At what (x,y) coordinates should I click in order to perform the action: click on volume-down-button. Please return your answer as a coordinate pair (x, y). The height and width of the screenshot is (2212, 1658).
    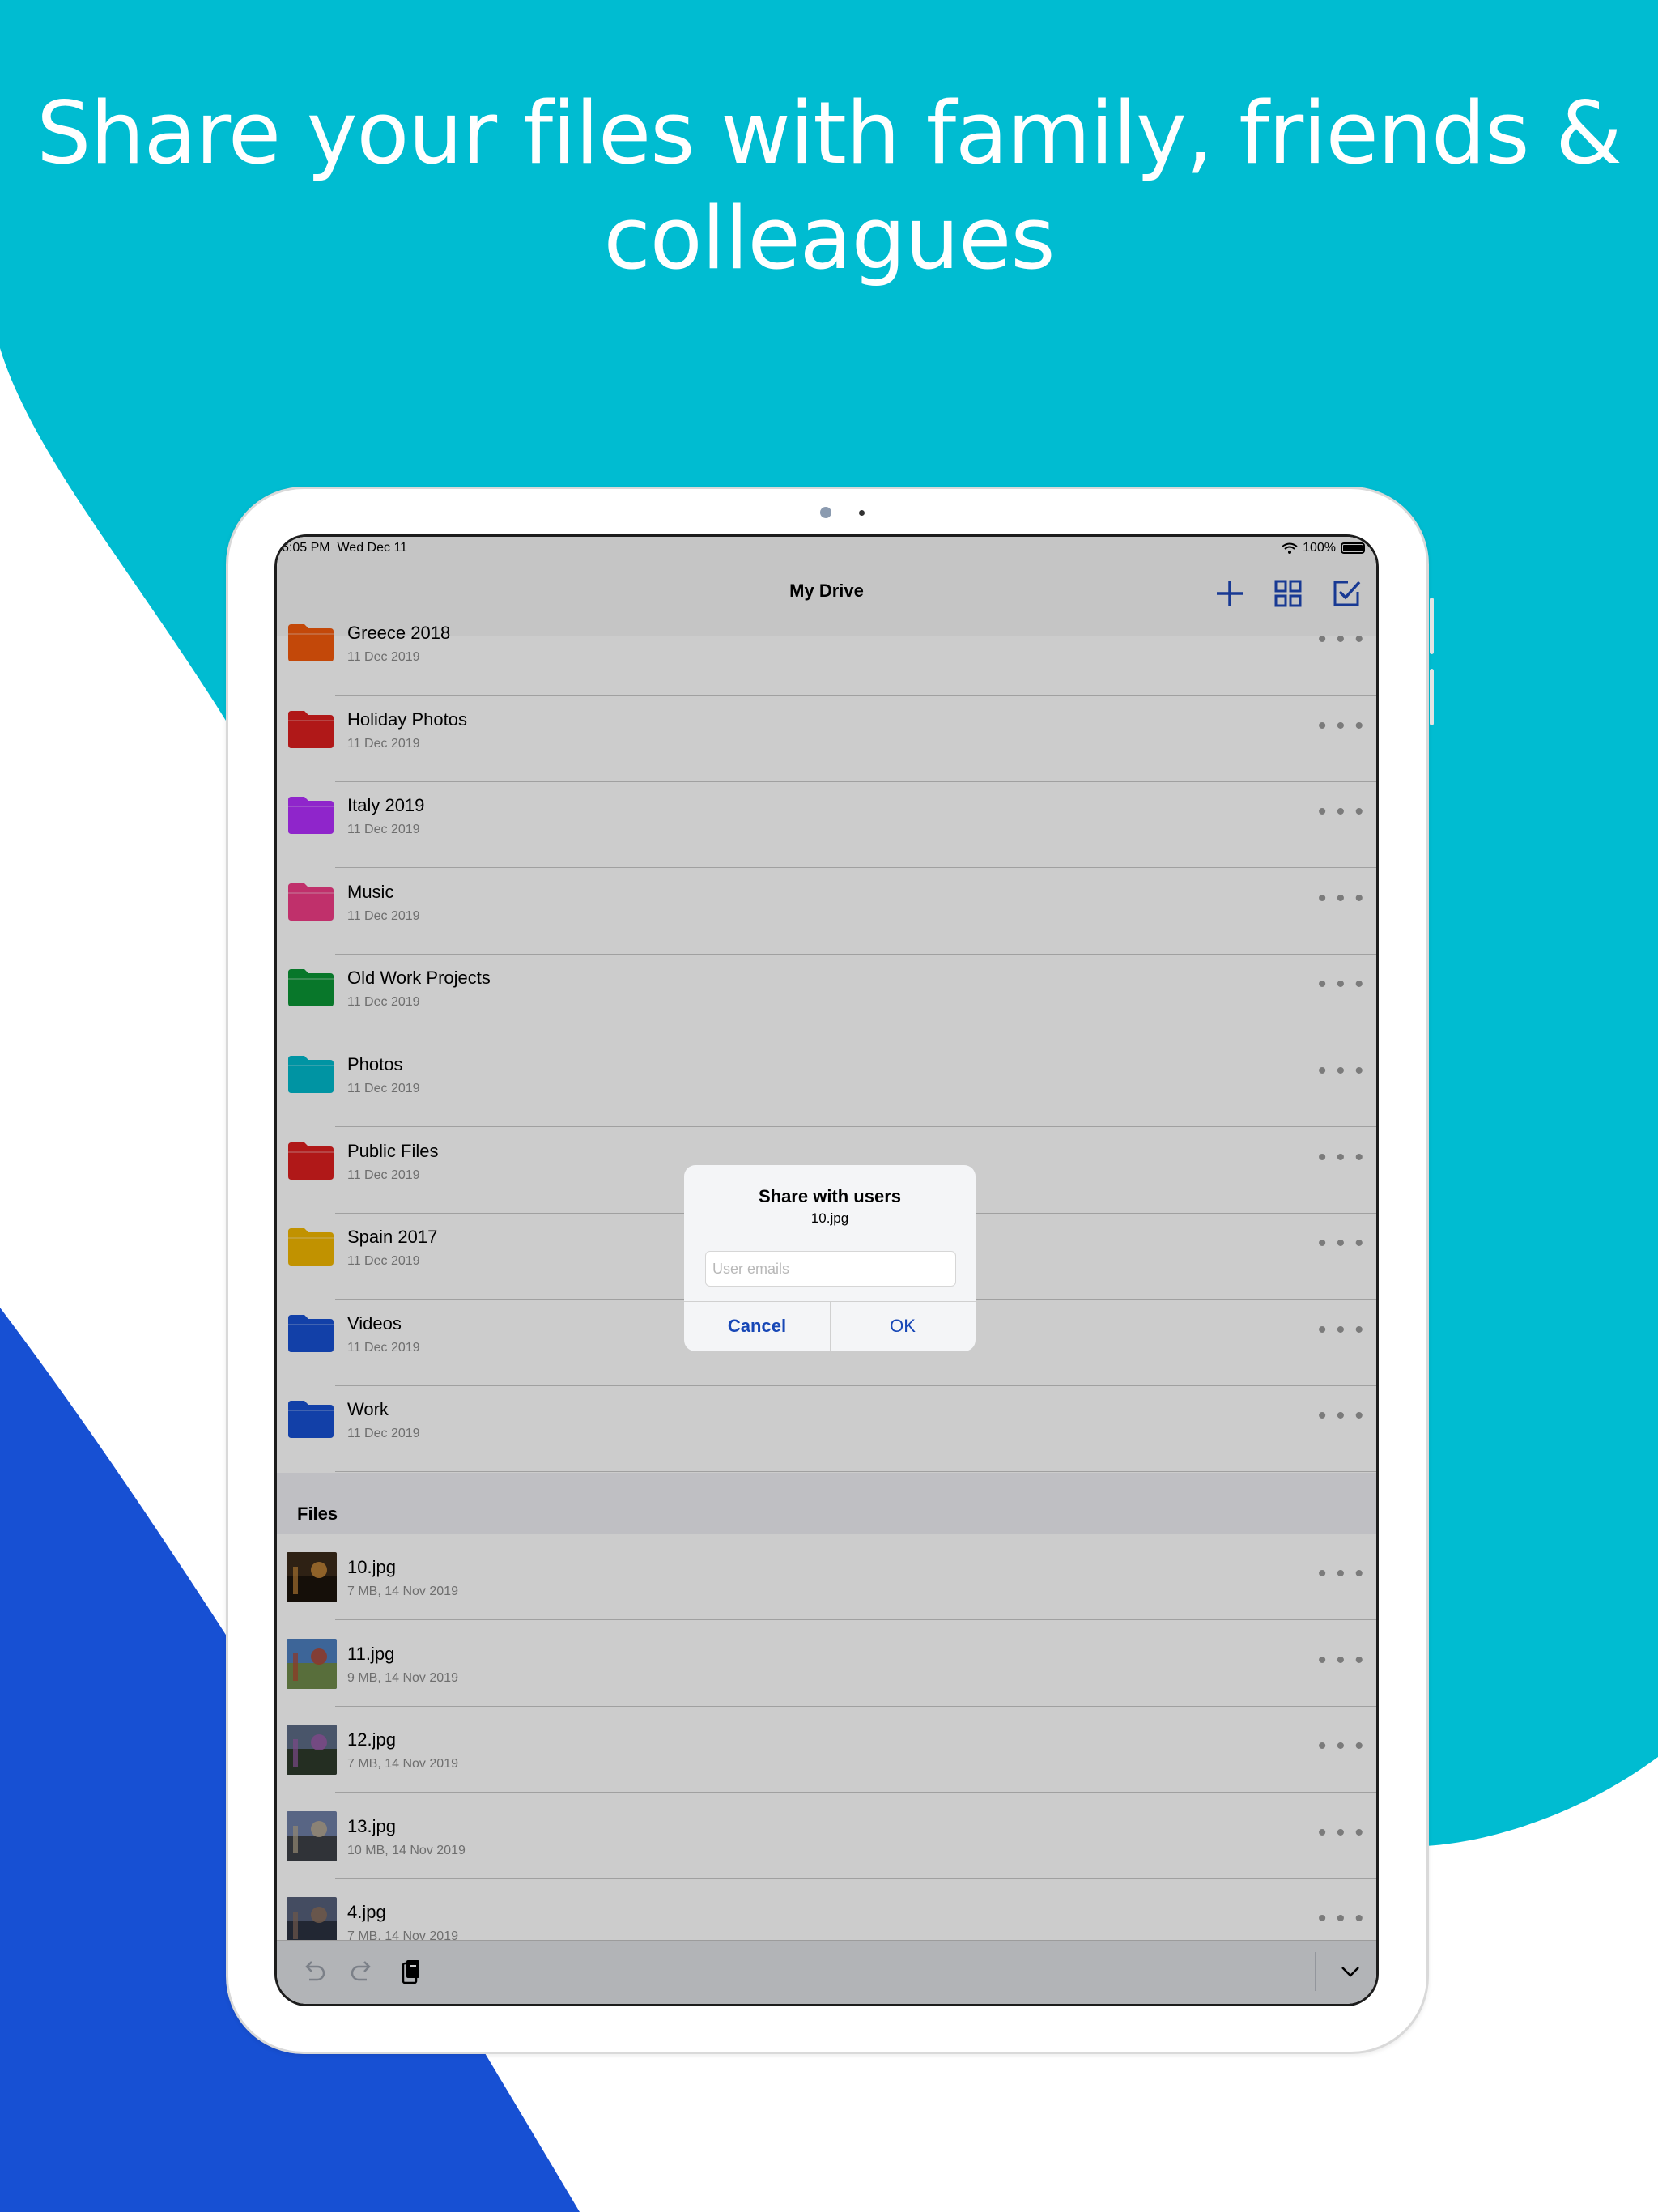
    Looking at the image, I should click on (1432, 697).